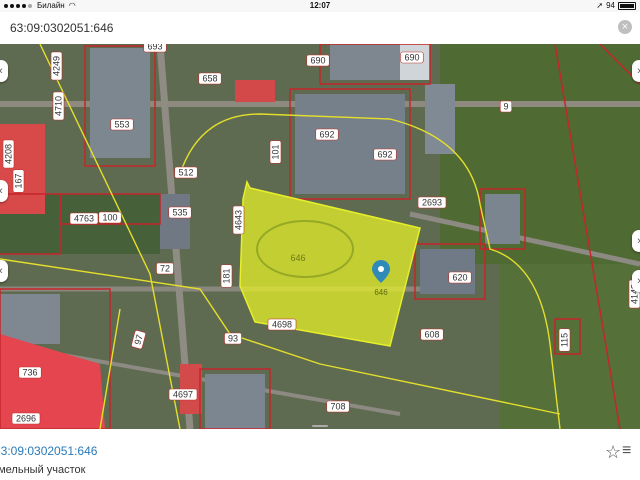  I want to click on parcel-label: 2696, so click(26, 418).